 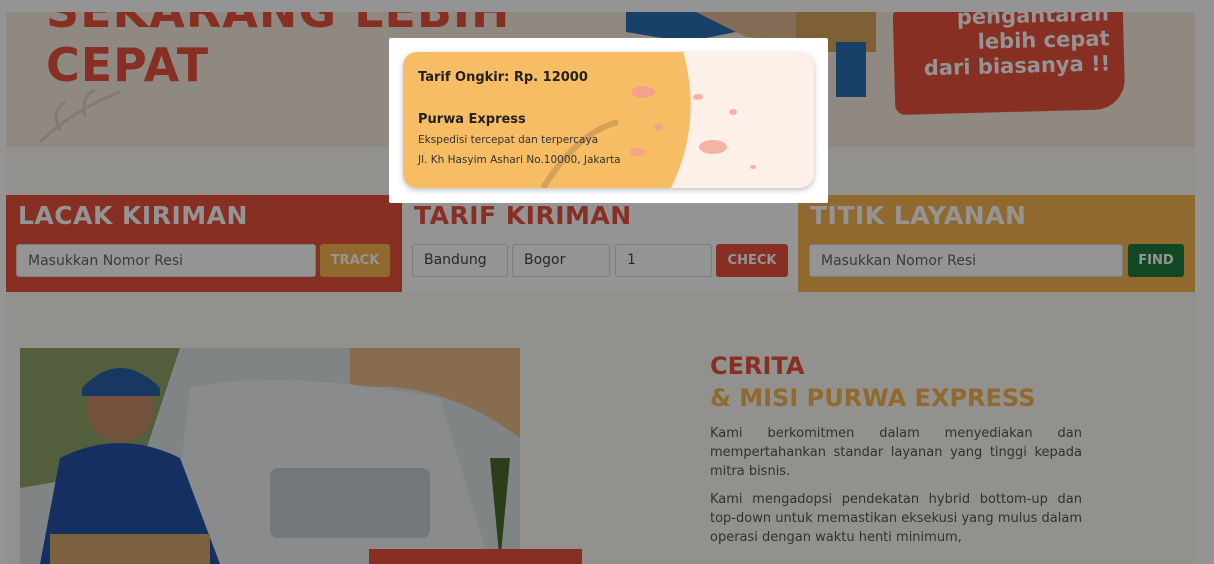 I want to click on company-address: Jl. Kh Hasyim Ashari No.10000, Jakarta, so click(x=519, y=160).